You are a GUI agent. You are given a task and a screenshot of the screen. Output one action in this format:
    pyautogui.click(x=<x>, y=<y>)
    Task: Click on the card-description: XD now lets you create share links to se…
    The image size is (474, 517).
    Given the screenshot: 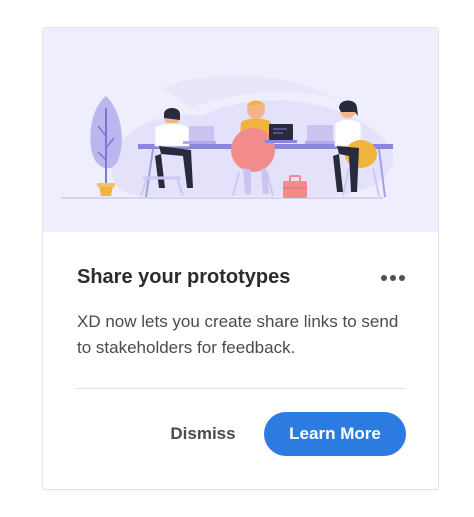 What is the action you would take?
    pyautogui.click(x=238, y=334)
    